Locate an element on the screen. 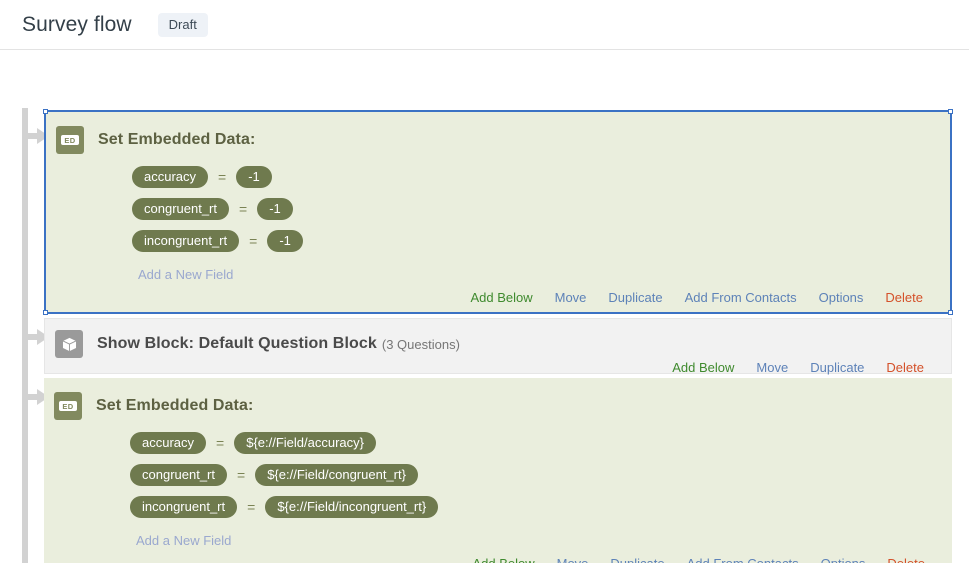 This screenshot has height=563, width=969. element-question-count: (3 Questions) is located at coordinates (420, 344).